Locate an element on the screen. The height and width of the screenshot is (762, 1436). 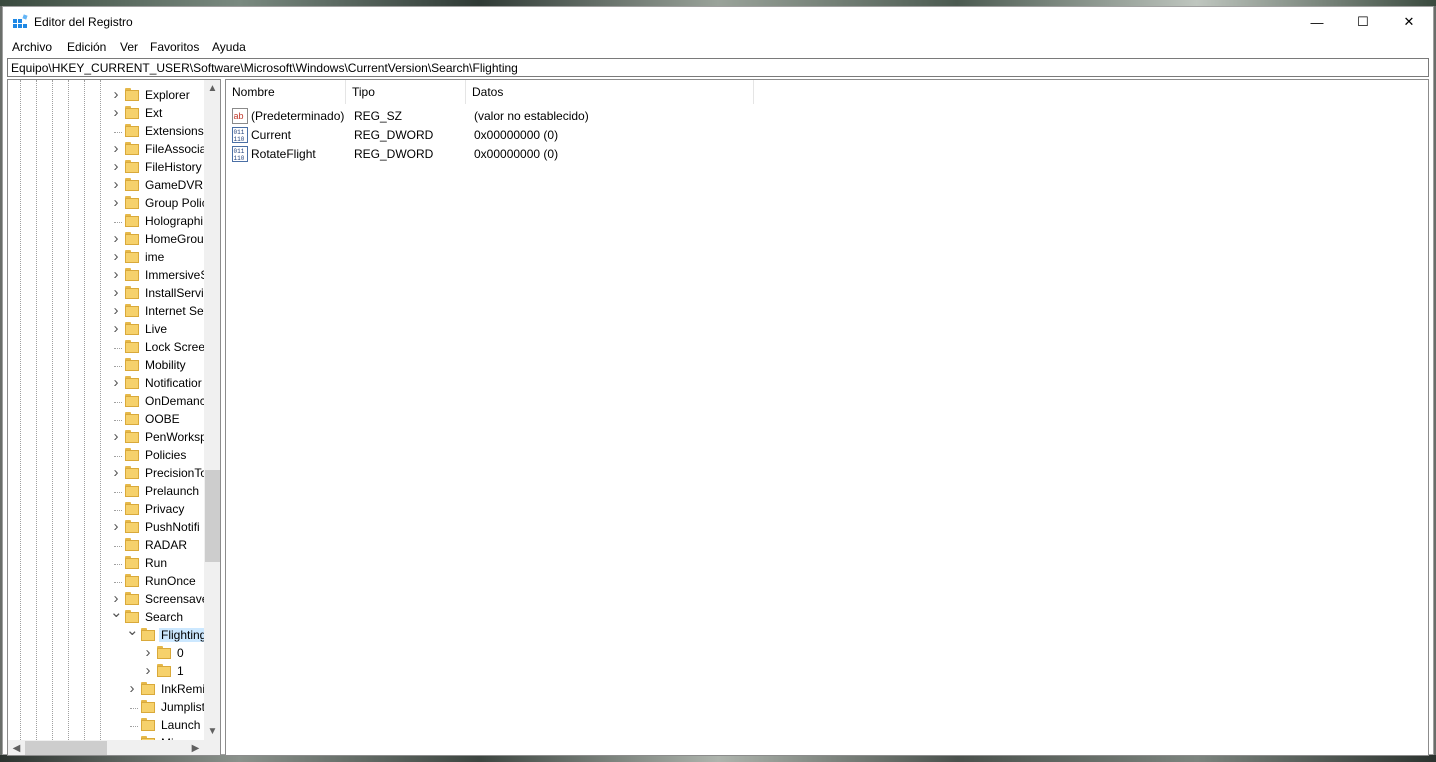
tree-node: OnDemanc is located at coordinates (106, 401).